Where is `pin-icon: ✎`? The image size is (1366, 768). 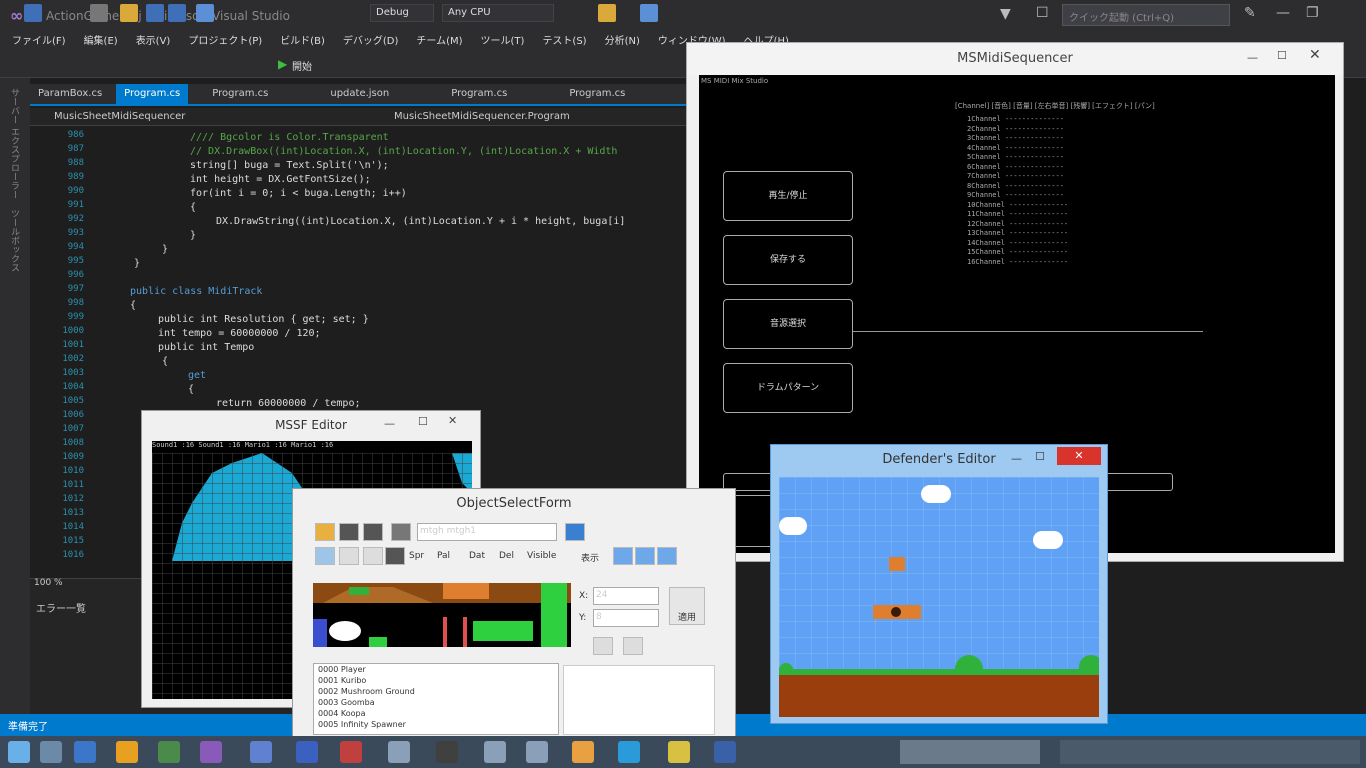 pin-icon: ✎ is located at coordinates (1250, 13).